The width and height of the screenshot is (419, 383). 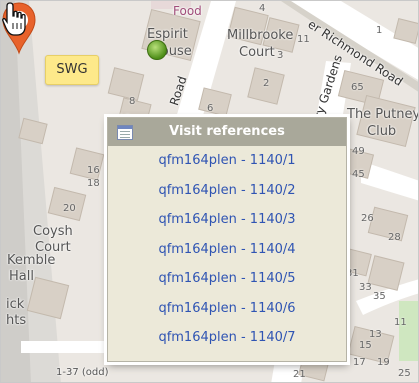 What do you see at coordinates (72, 70) in the screenshot?
I see `marker-label-swg: SWG` at bounding box center [72, 70].